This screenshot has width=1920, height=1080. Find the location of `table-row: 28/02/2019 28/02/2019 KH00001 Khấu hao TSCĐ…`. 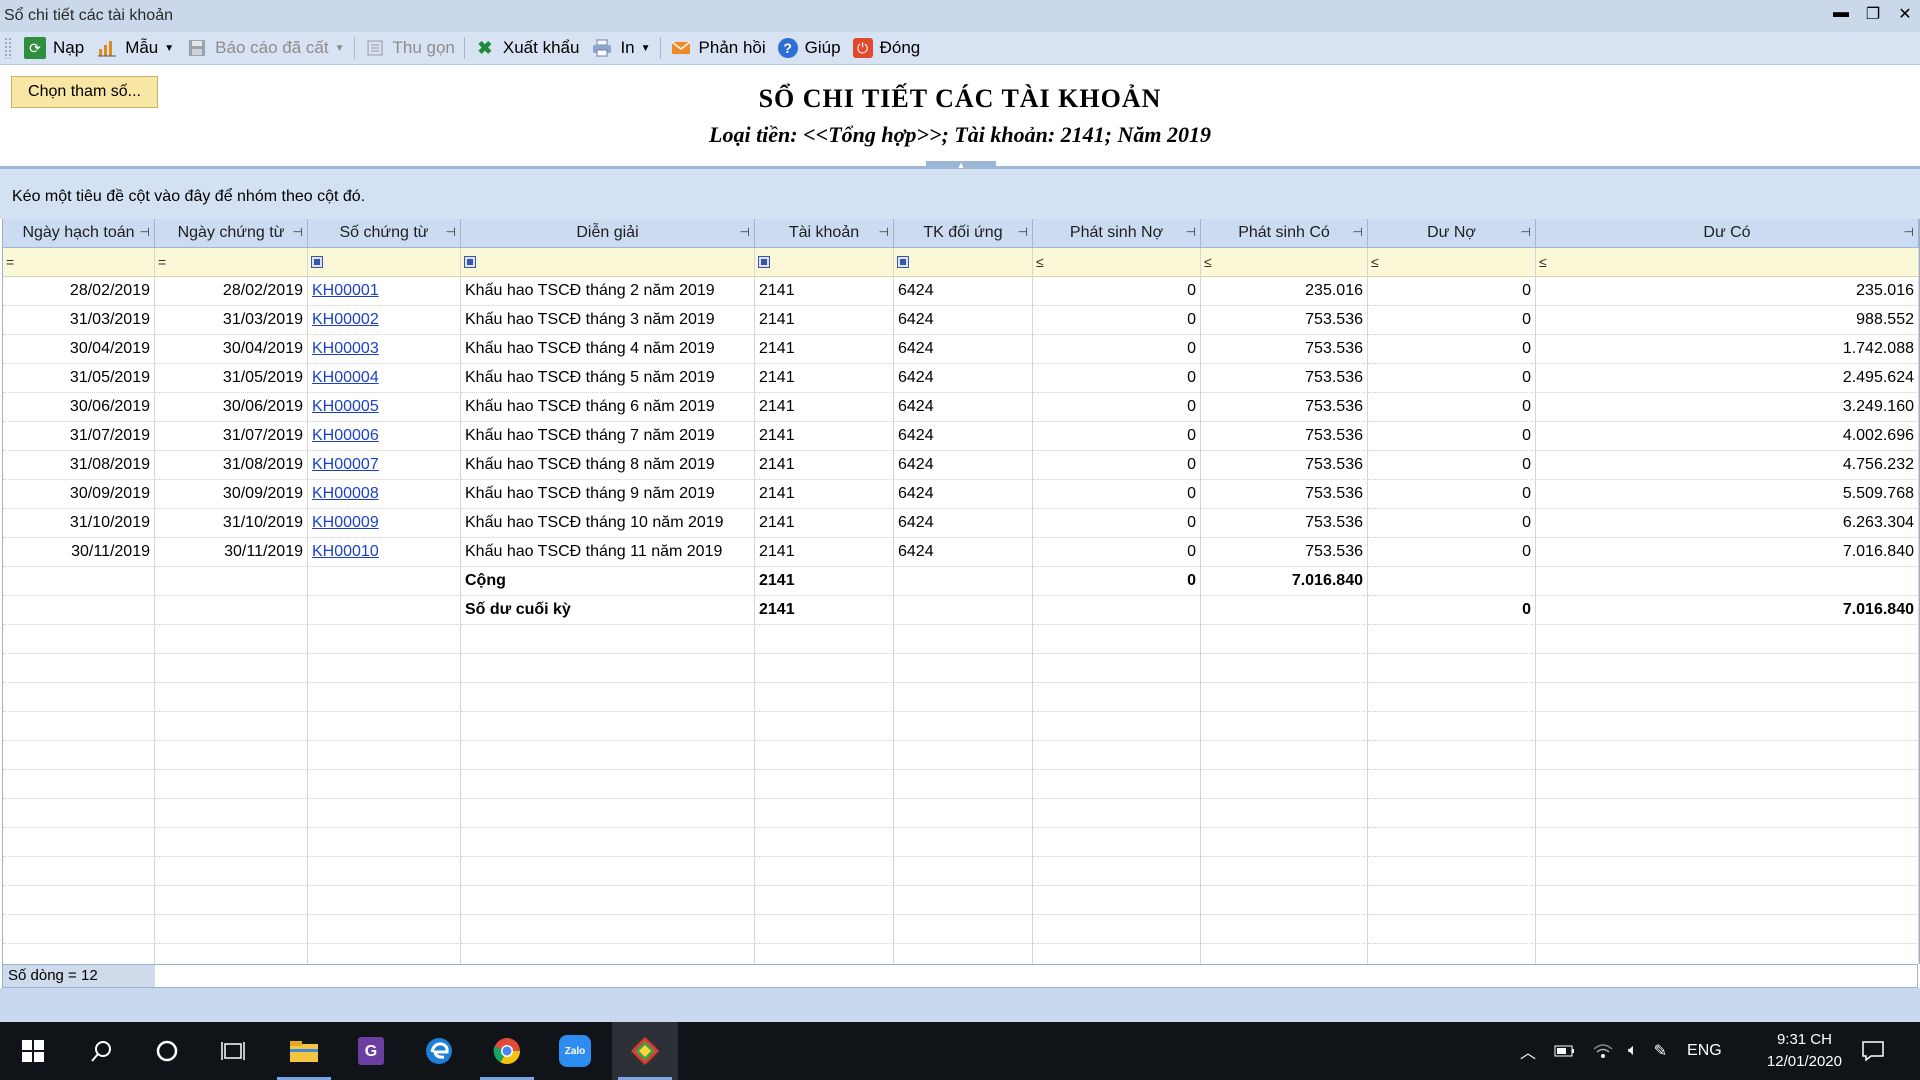

table-row: 28/02/2019 28/02/2019 KH00001 Khấu hao TSCĐ… is located at coordinates (961, 291).